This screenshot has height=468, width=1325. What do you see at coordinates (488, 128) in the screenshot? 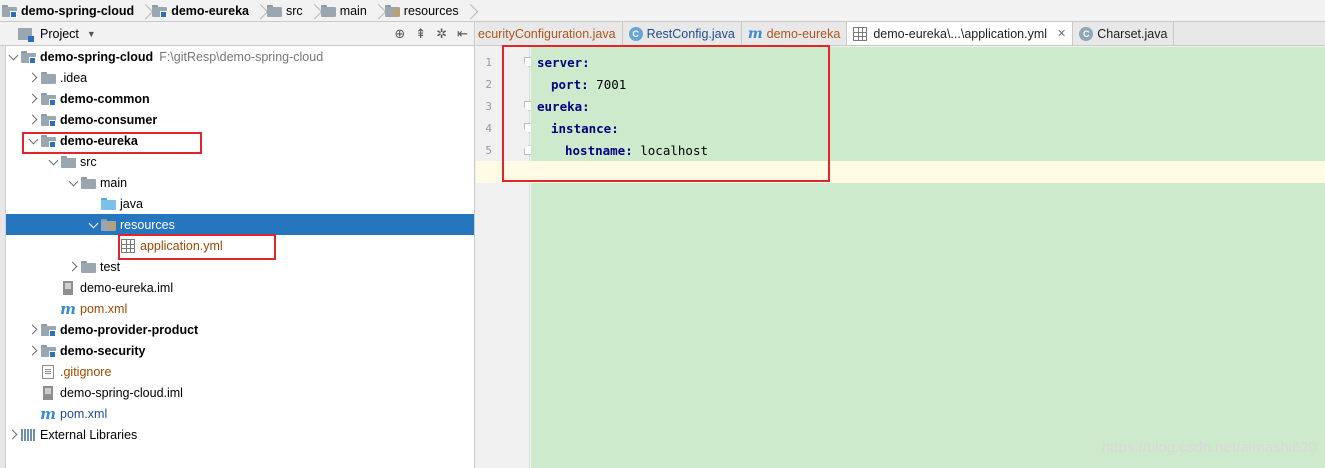
I see `line-number: 4` at bounding box center [488, 128].